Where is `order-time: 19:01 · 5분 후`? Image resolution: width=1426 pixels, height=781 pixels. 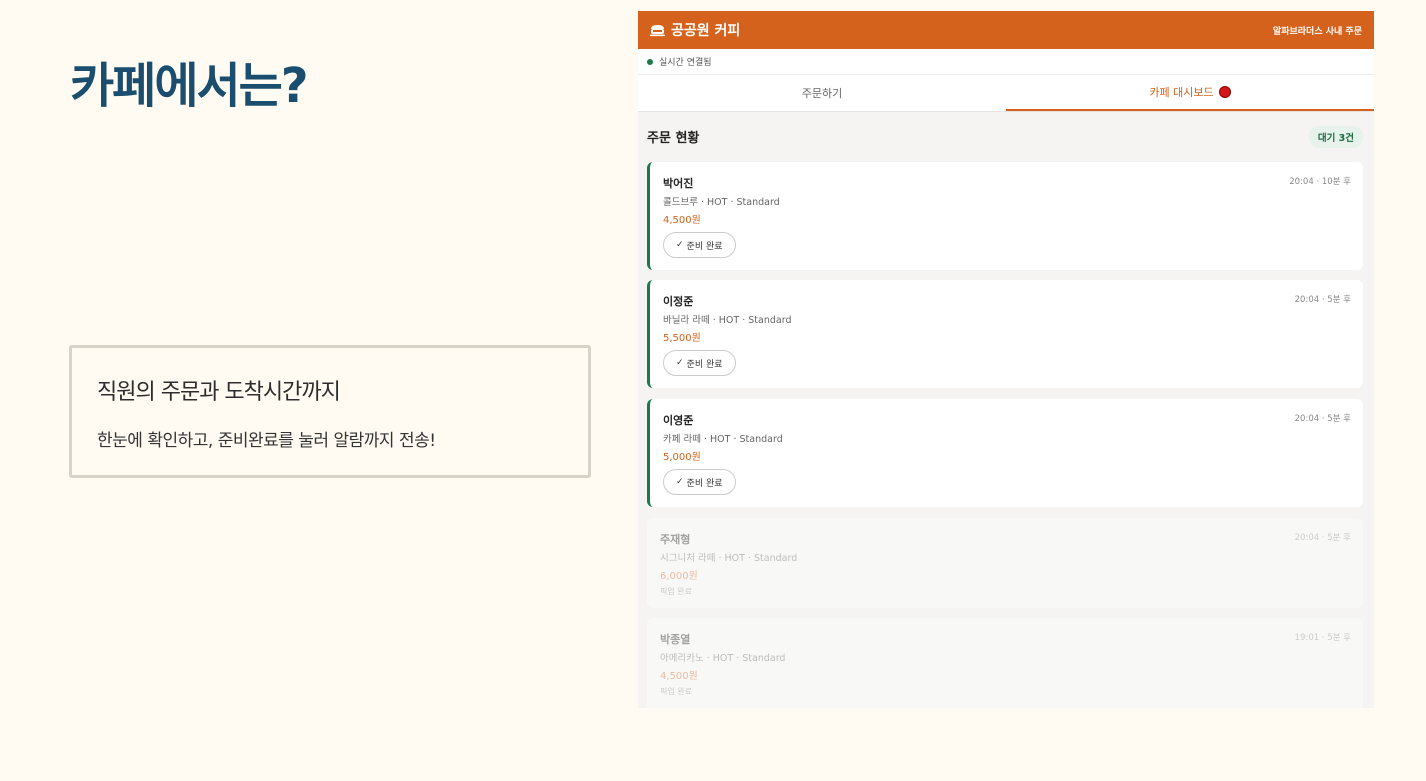 order-time: 19:01 · 5분 후 is located at coordinates (1322, 638).